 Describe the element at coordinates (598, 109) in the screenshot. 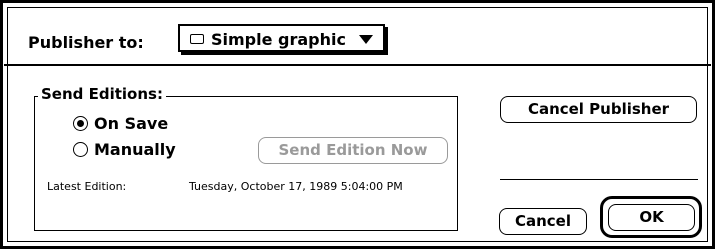

I see `cancel-publisher-button: Cancel Publisher` at that location.